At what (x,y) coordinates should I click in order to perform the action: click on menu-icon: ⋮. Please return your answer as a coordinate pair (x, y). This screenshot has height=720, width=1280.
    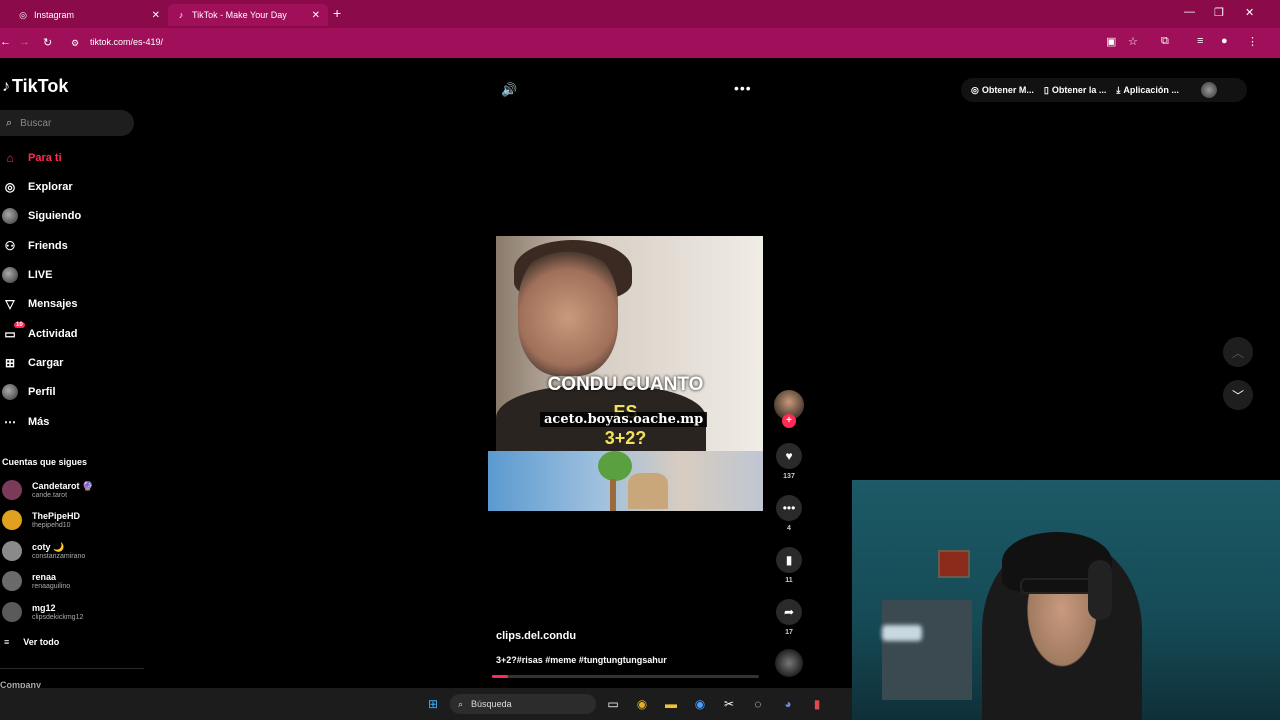
    Looking at the image, I should click on (1252, 41).